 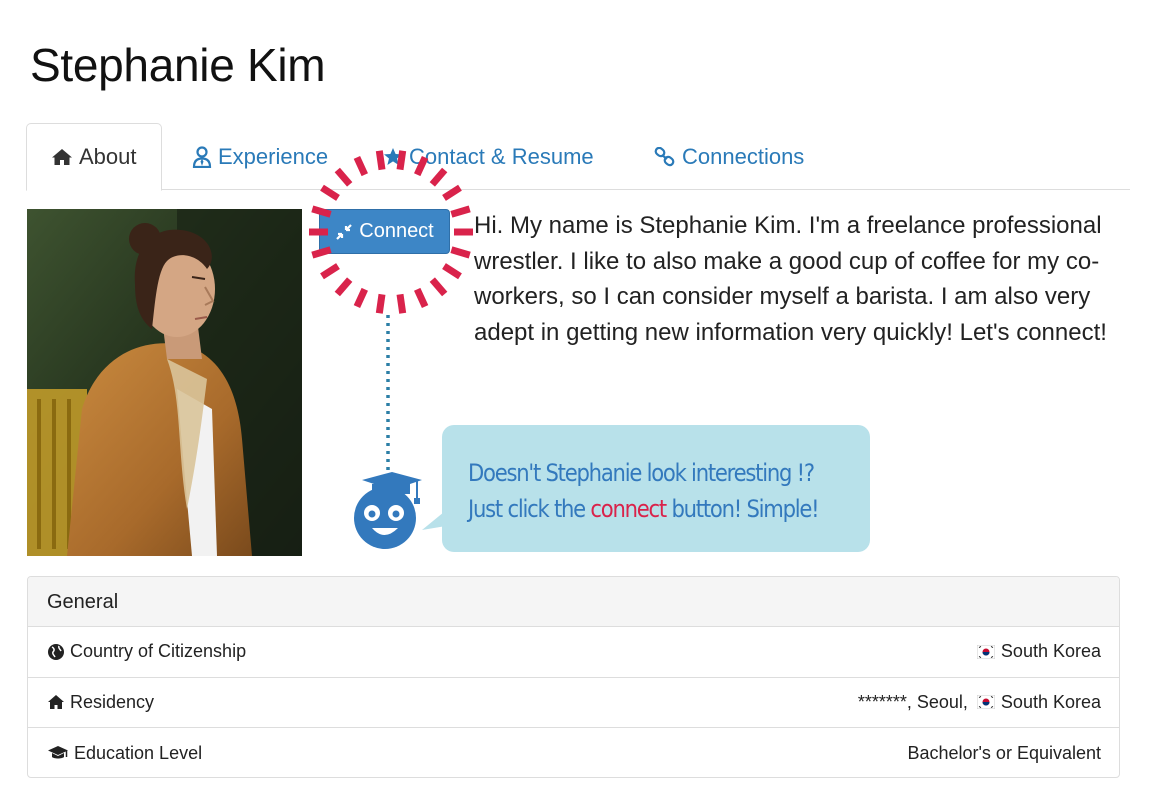 What do you see at coordinates (628, 509) in the screenshot?
I see `tip-highlight: connect` at bounding box center [628, 509].